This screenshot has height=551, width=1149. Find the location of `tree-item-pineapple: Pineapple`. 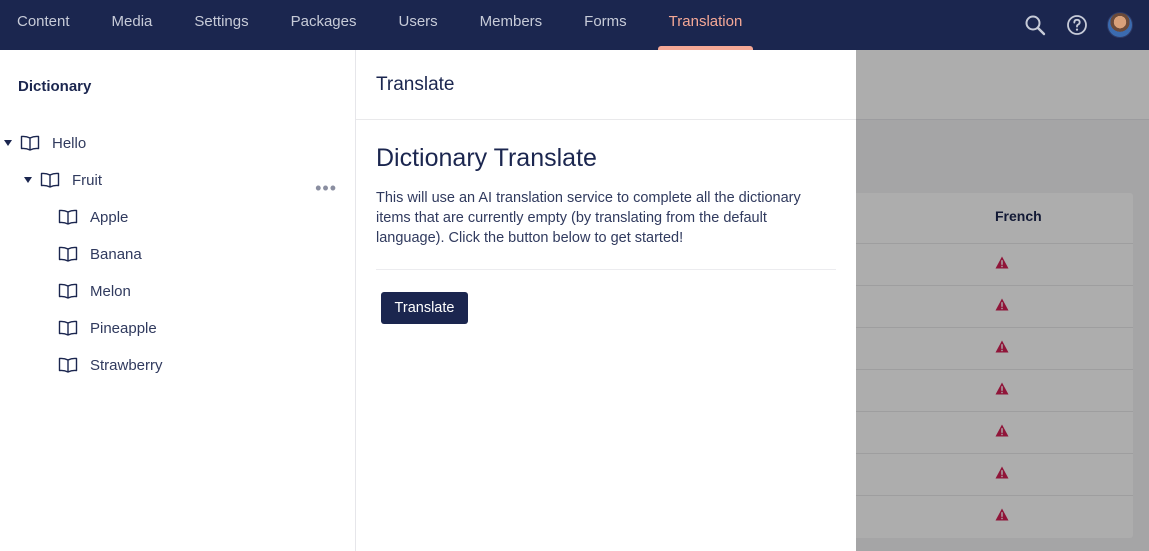

tree-item-pineapple: Pineapple is located at coordinates (107, 328).